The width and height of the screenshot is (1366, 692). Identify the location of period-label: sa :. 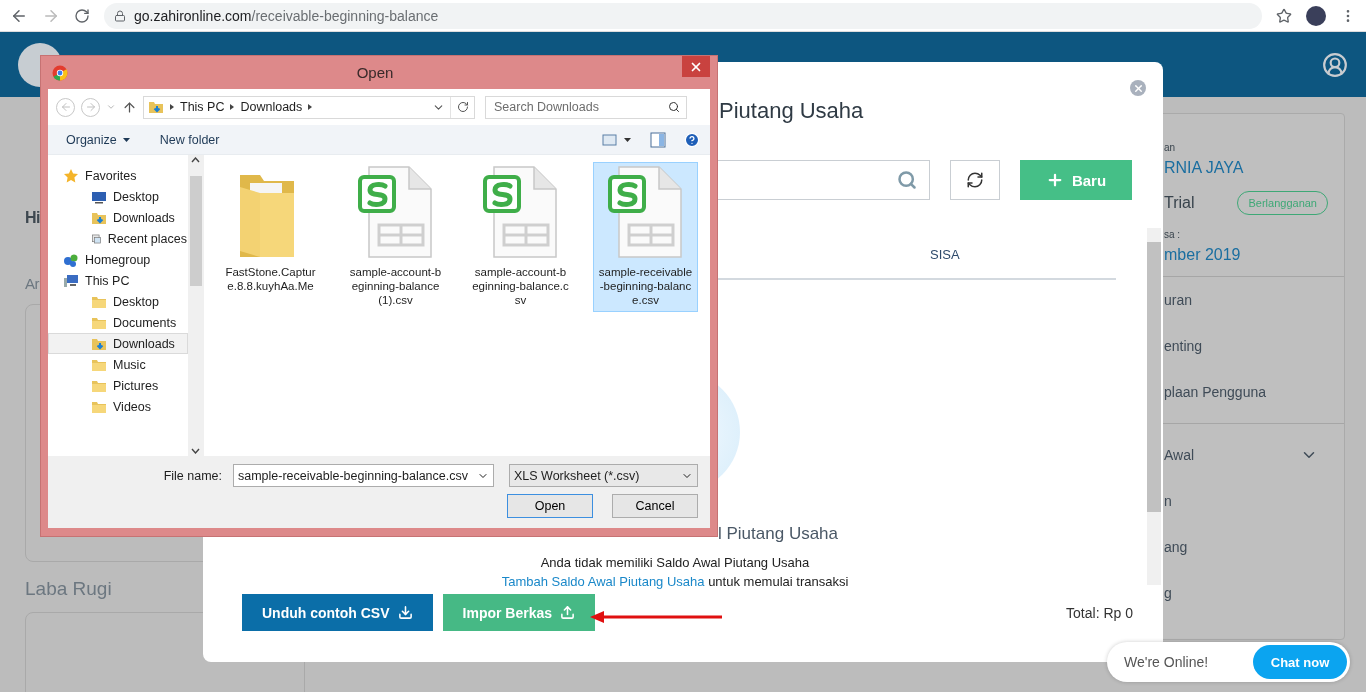
(1173, 234).